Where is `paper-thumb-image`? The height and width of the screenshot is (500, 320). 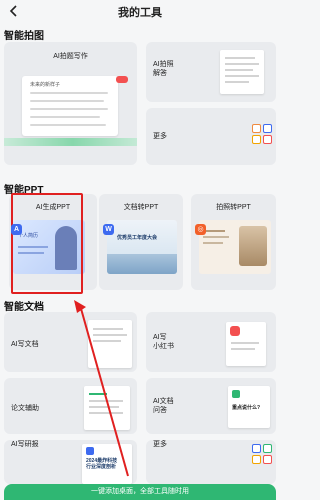
paper-thumb-image is located at coordinates (107, 408).